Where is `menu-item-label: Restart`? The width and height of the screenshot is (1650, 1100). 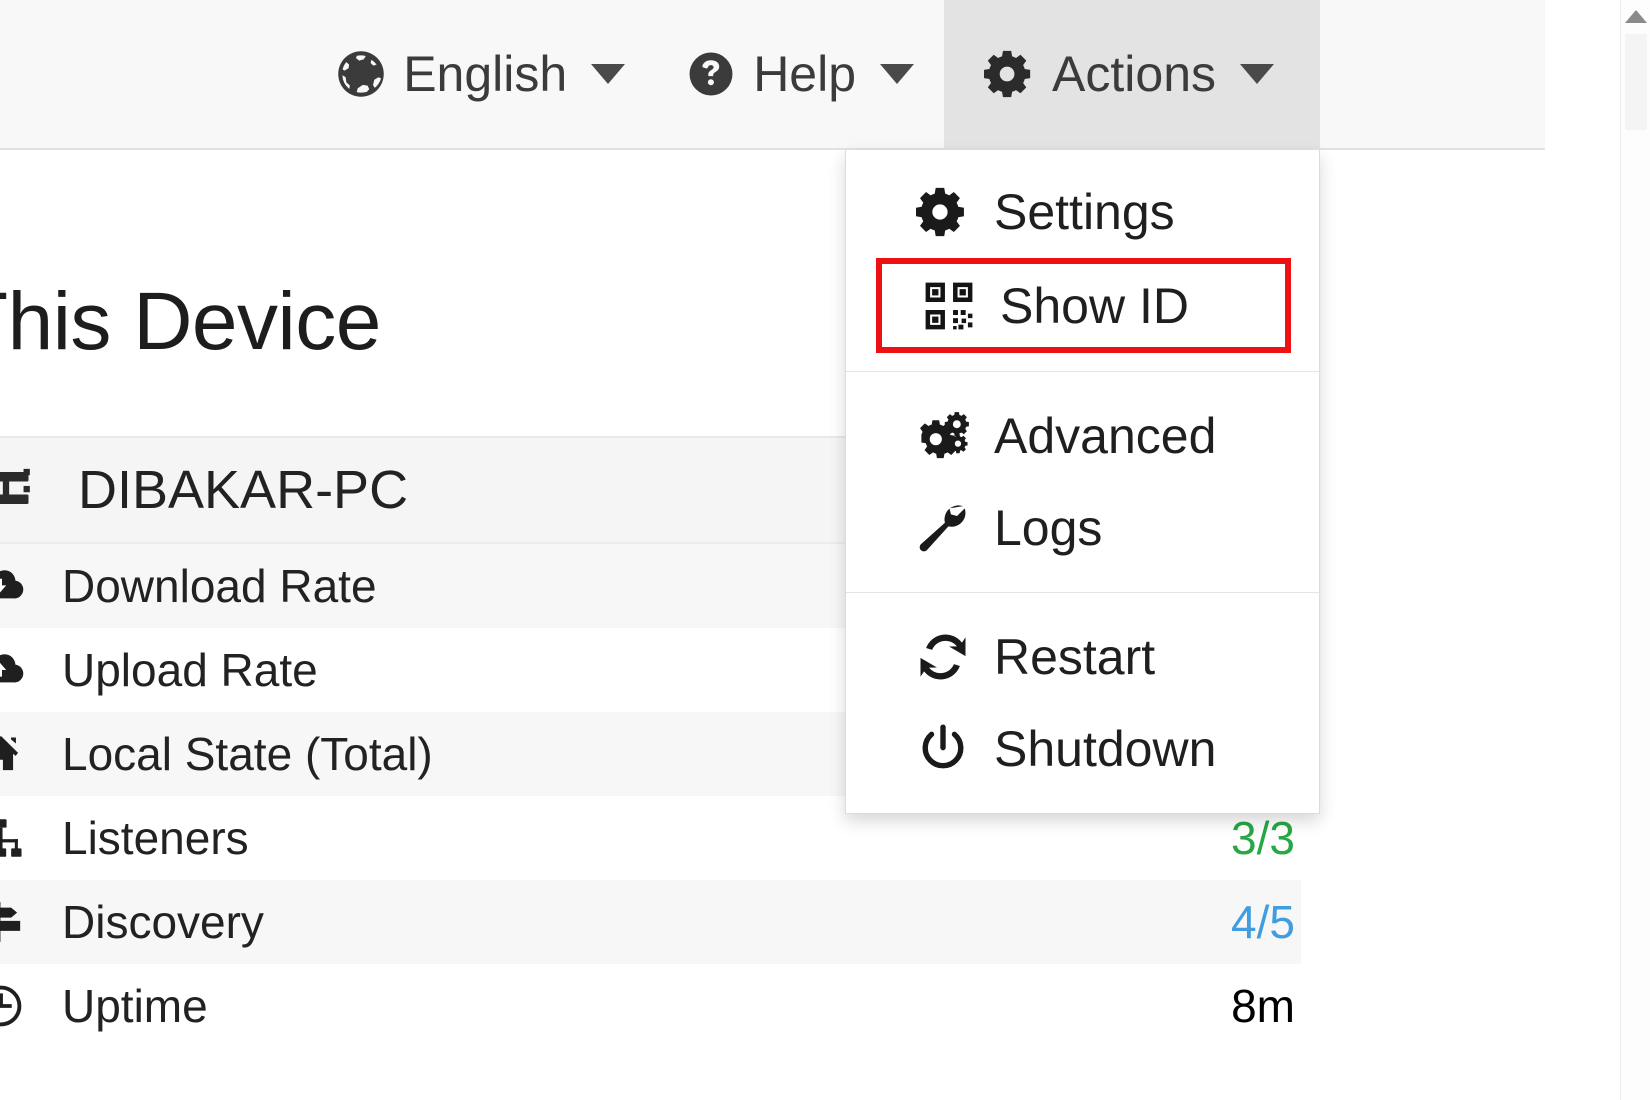 menu-item-label: Restart is located at coordinates (1075, 657).